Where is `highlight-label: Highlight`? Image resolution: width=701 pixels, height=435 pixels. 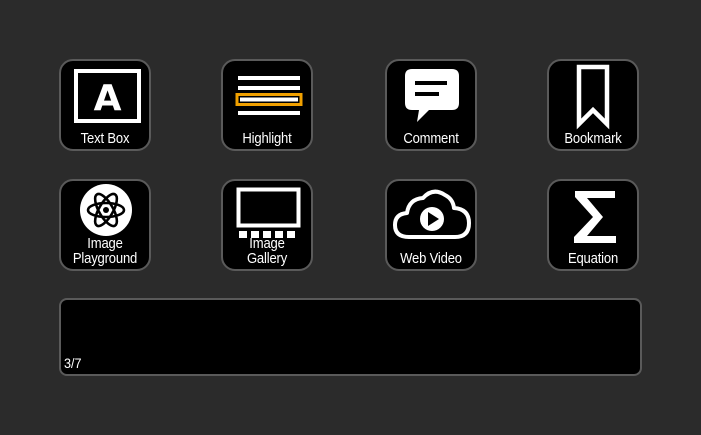 highlight-label: Highlight is located at coordinates (267, 139).